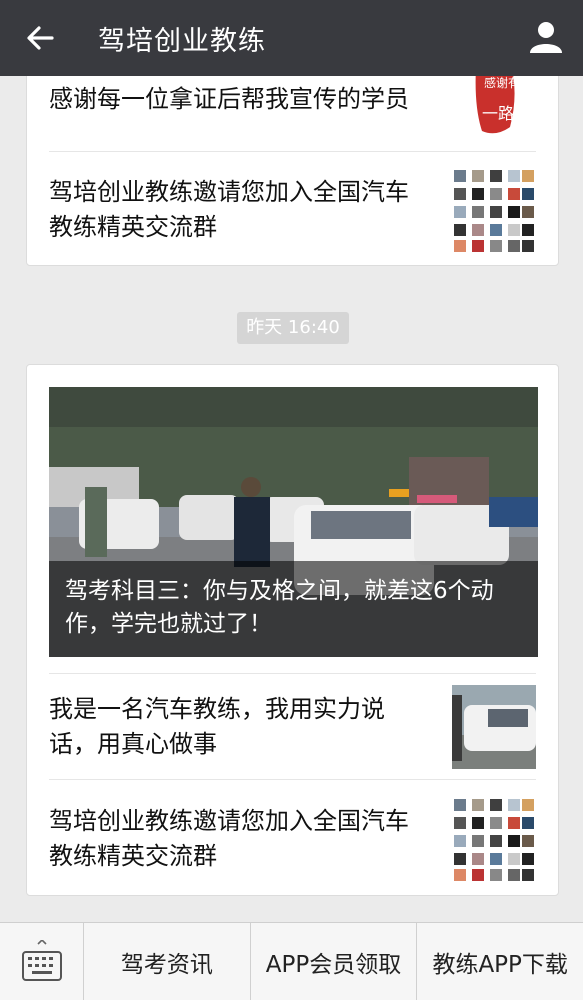 Image resolution: width=583 pixels, height=1000 pixels. I want to click on account-title: 驾培创业教练, so click(182, 41).